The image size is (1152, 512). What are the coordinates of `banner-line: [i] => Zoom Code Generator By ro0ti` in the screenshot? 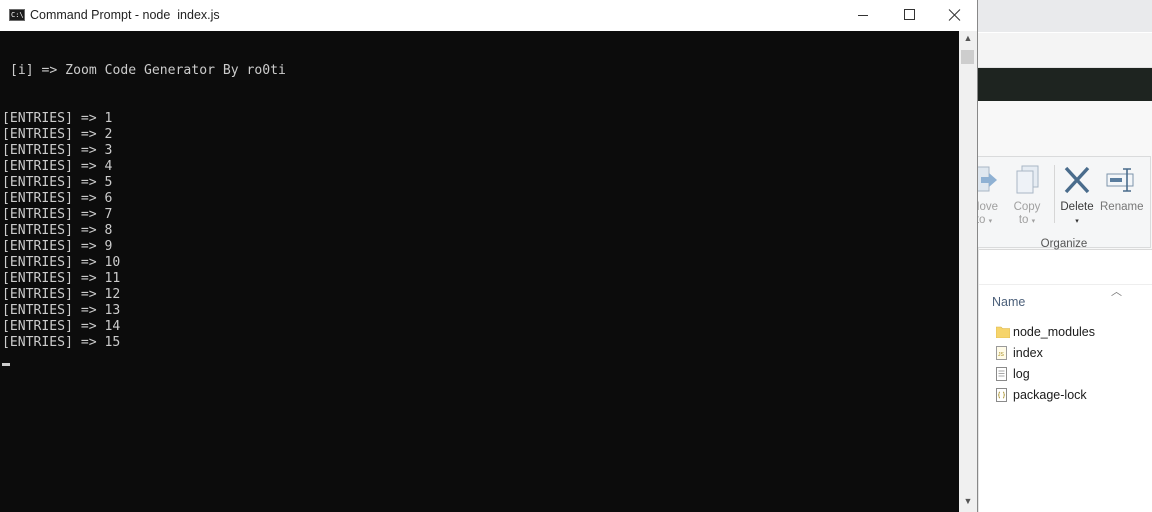 It's located at (148, 70).